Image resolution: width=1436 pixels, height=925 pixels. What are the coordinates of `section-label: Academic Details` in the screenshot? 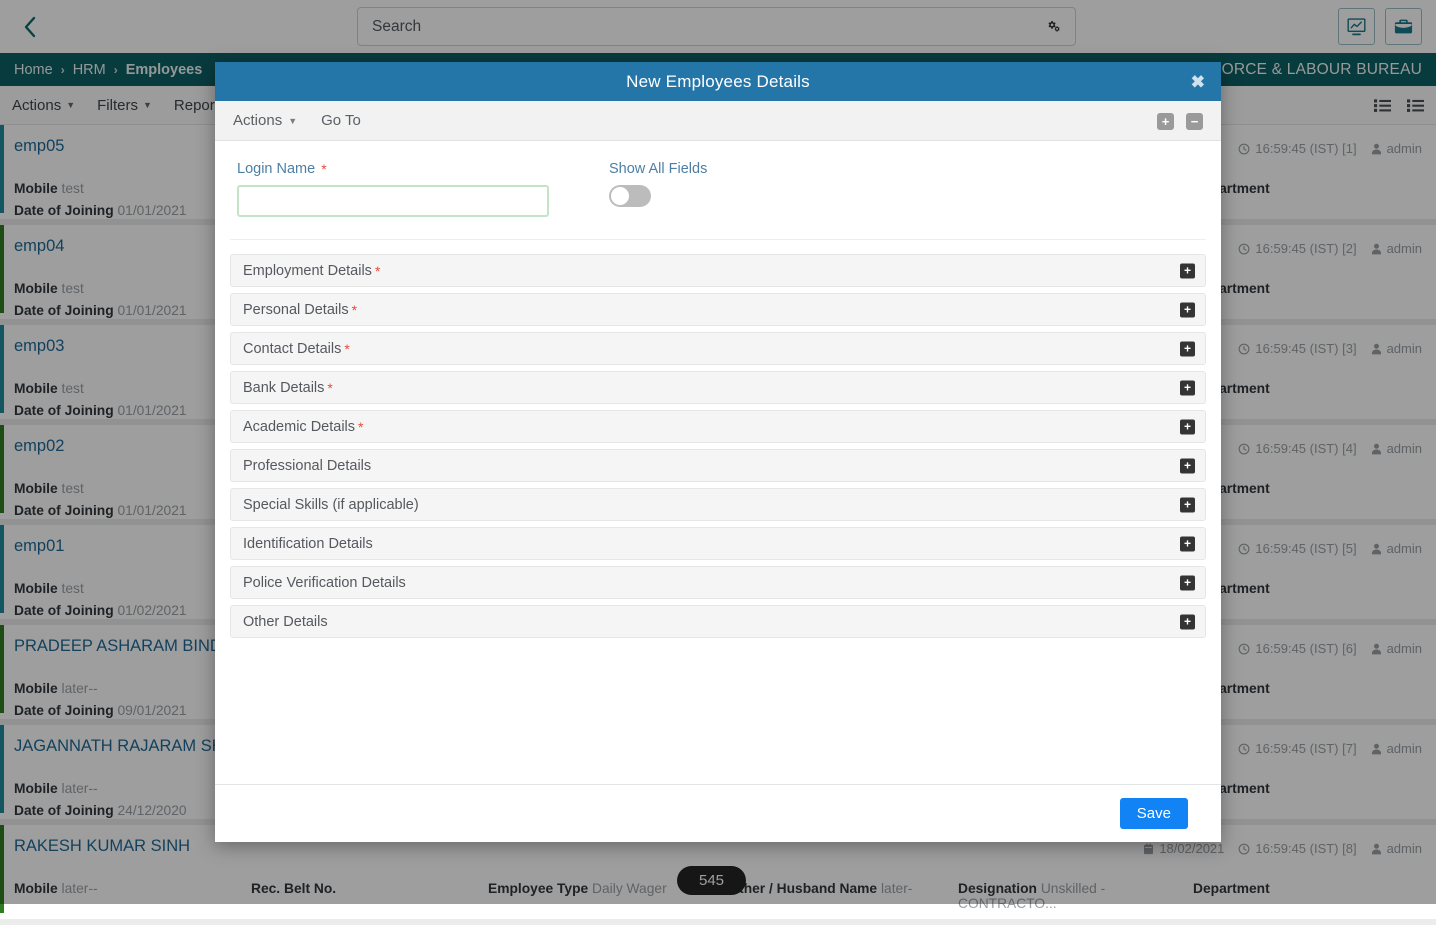 It's located at (299, 427).